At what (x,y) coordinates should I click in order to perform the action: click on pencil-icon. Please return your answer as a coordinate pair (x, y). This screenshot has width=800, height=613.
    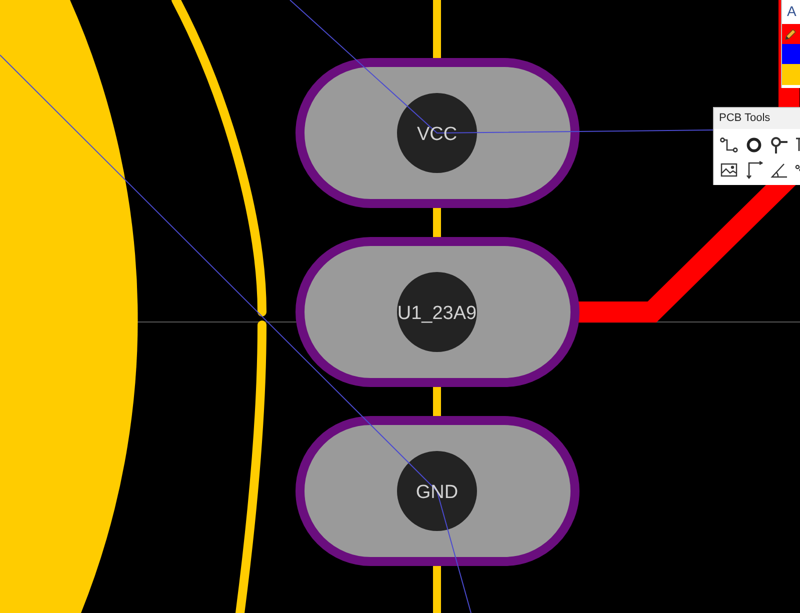
    Looking at the image, I should click on (790, 34).